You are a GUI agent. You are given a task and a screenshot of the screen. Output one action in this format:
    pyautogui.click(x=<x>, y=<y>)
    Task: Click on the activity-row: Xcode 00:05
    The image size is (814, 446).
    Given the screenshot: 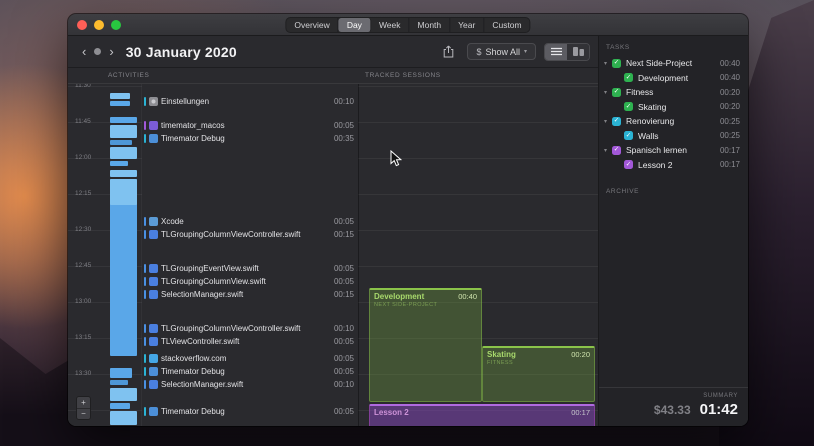 What is the action you would take?
    pyautogui.click(x=249, y=221)
    